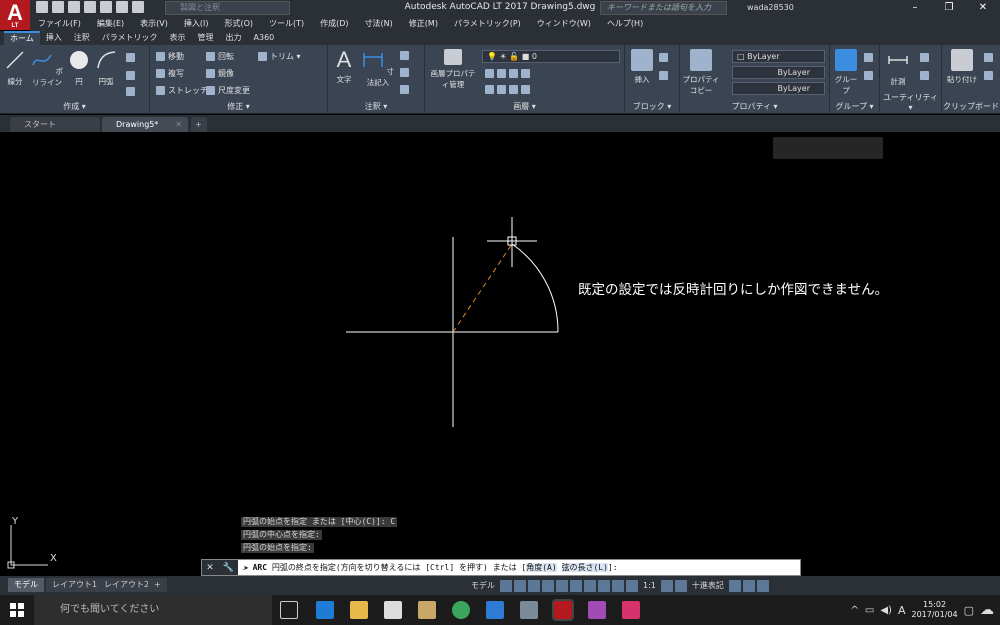 The width and height of the screenshot is (1000, 625). I want to click on properties-panel-title: プロパティ ▾, so click(754, 106).